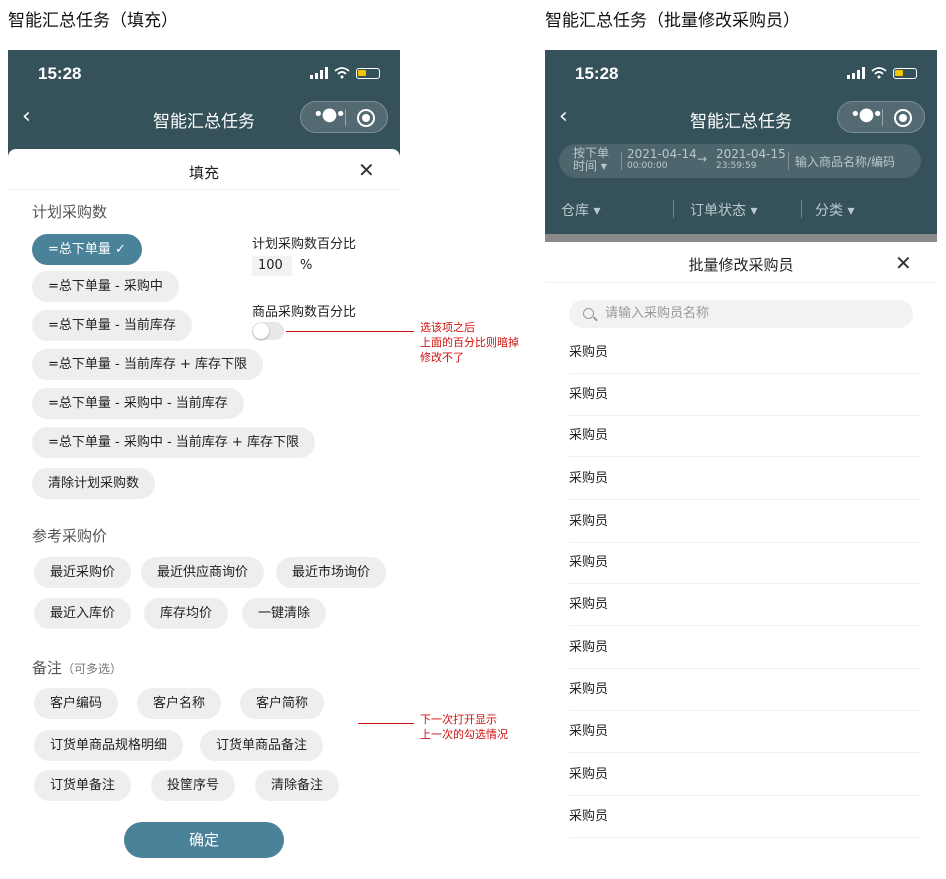 The height and width of the screenshot is (879, 946). What do you see at coordinates (83, 785) in the screenshot?
I see `remark-chip-order-remark: 订货单备注` at bounding box center [83, 785].